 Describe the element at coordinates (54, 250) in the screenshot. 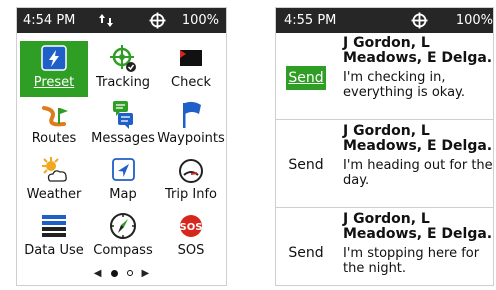

I see `menu-tile-label: Data Use` at that location.